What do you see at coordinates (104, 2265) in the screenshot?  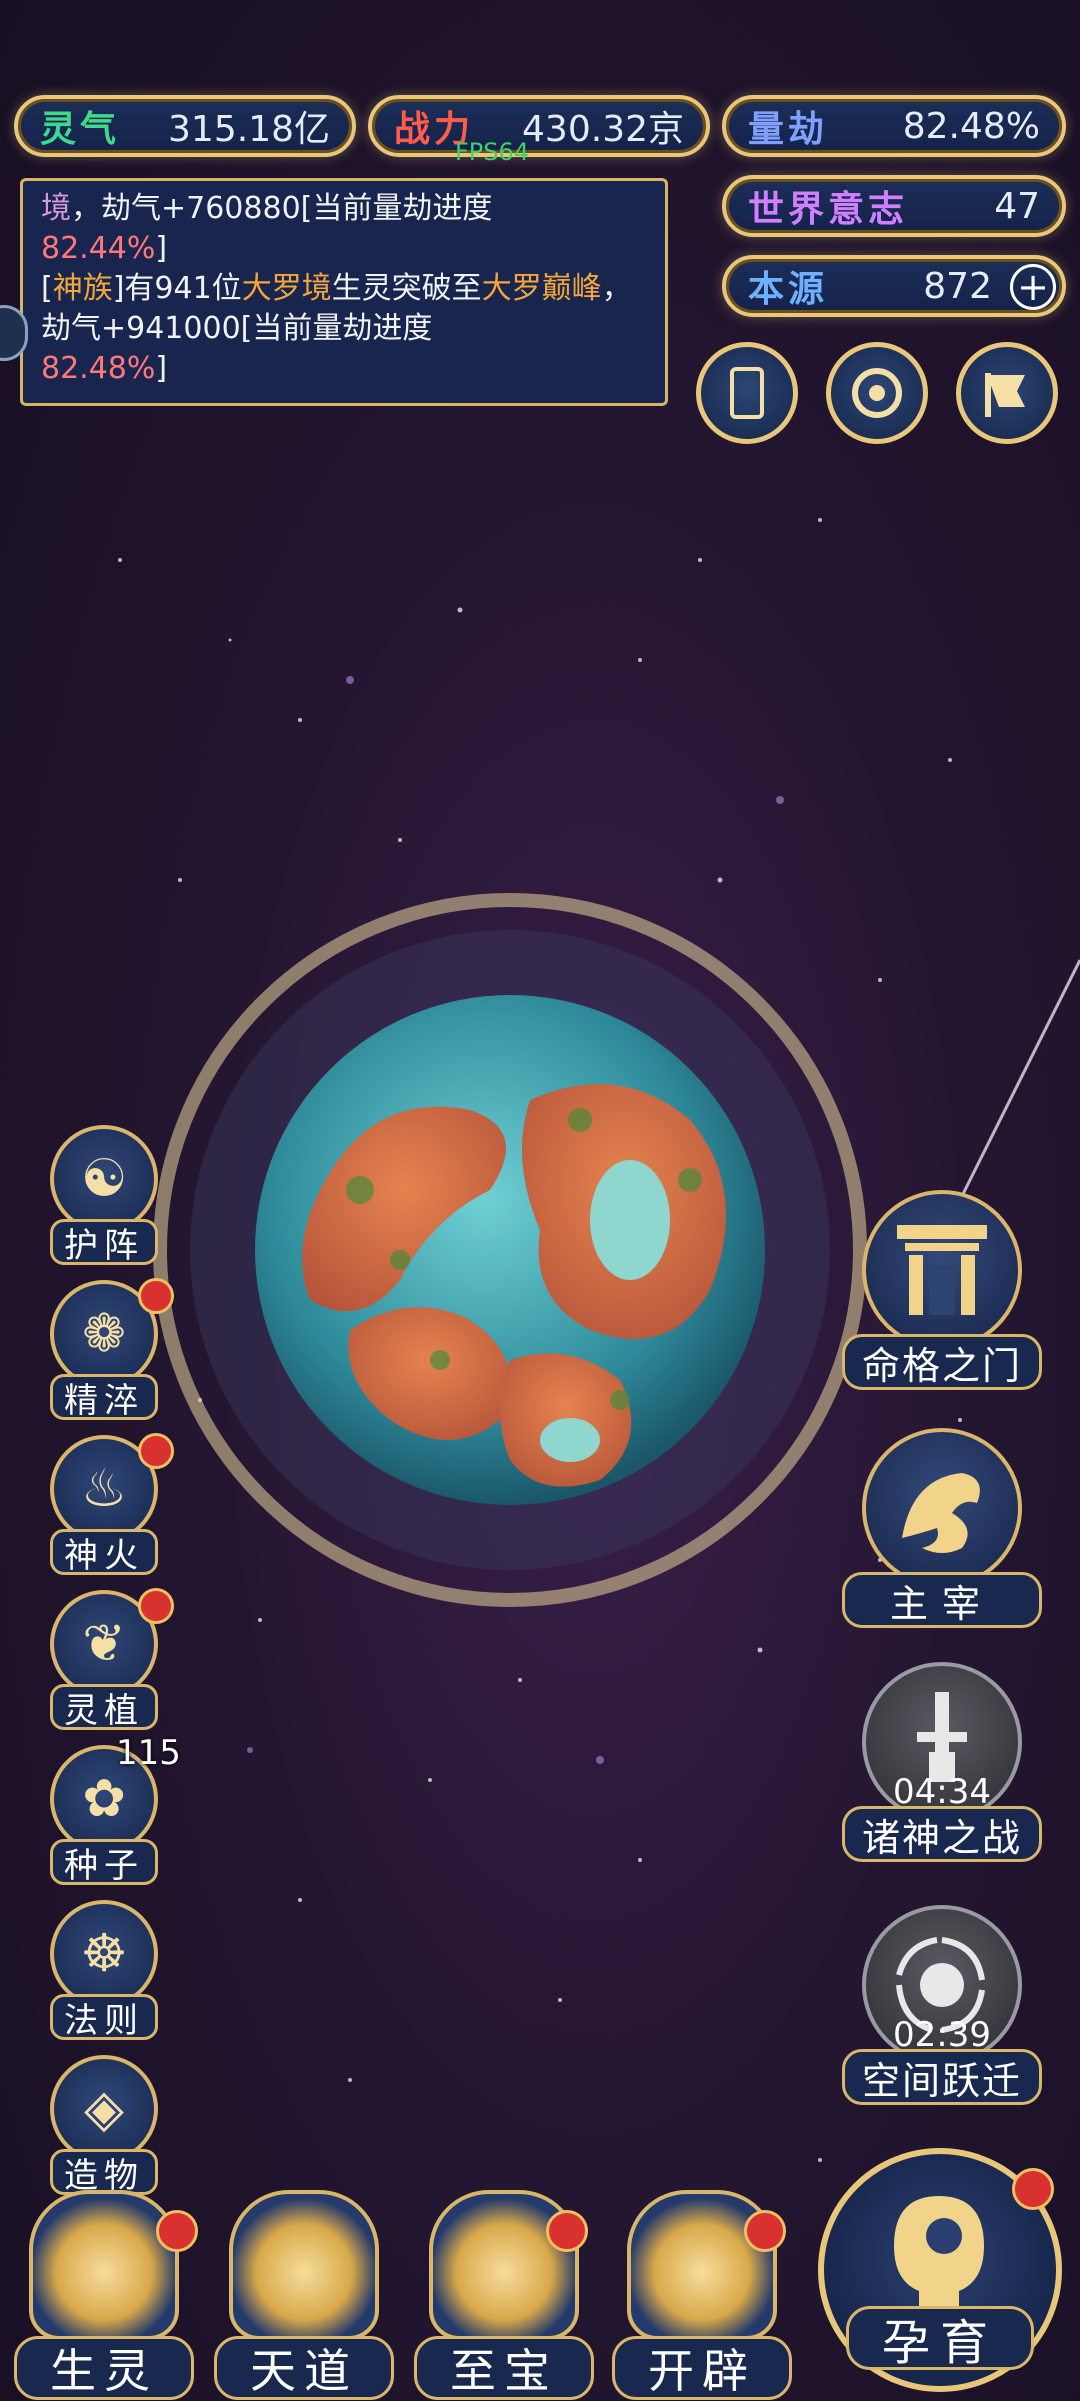 I see `phoenix-icon` at bounding box center [104, 2265].